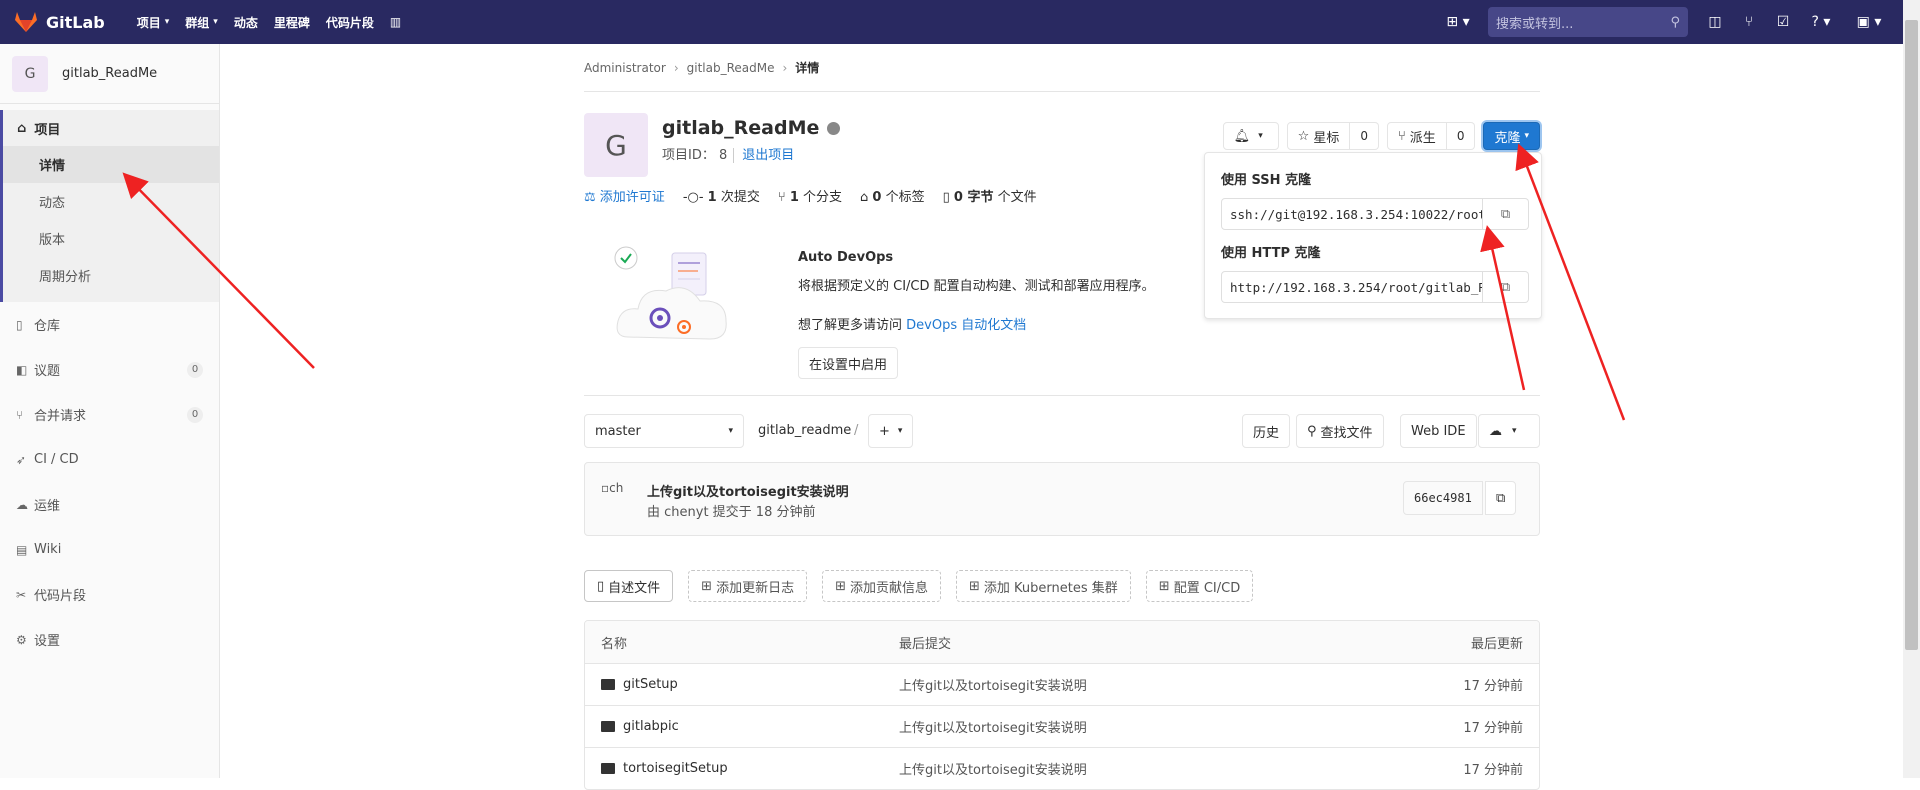  Describe the element at coordinates (1438, 431) in the screenshot. I see `web-ide-button: Web IDE` at that location.